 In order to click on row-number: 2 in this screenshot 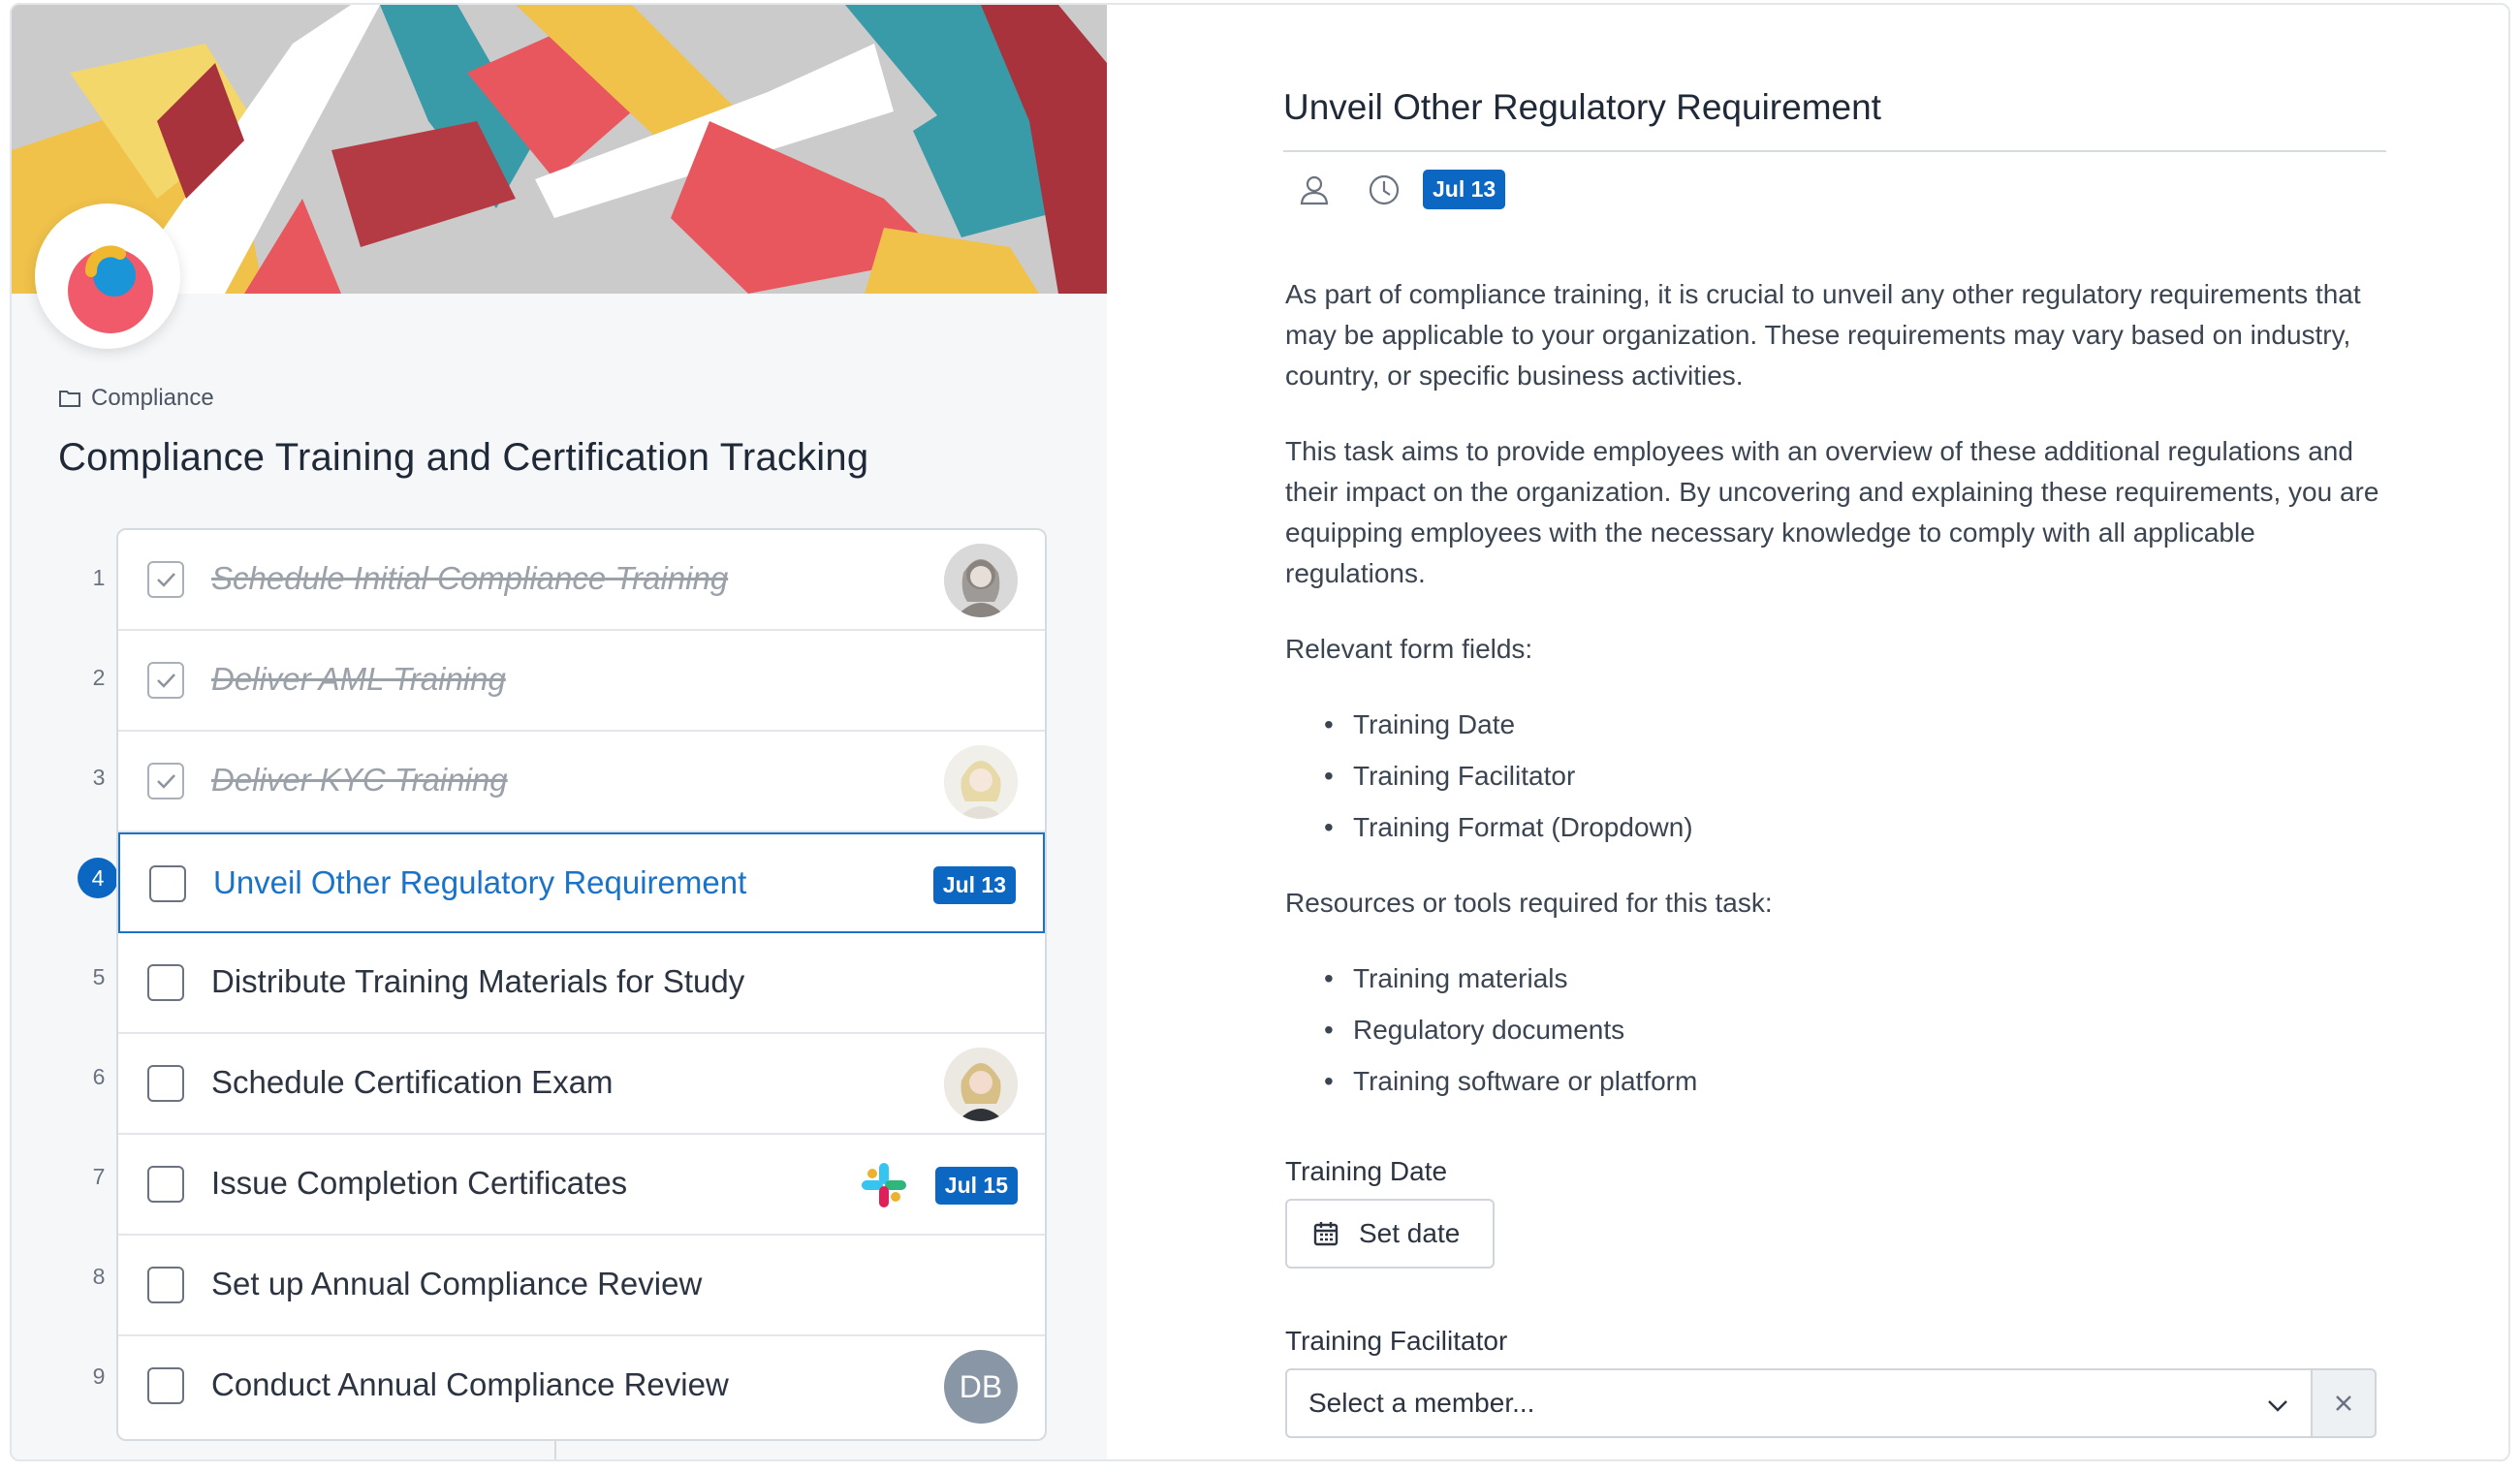, I will do `click(99, 677)`.